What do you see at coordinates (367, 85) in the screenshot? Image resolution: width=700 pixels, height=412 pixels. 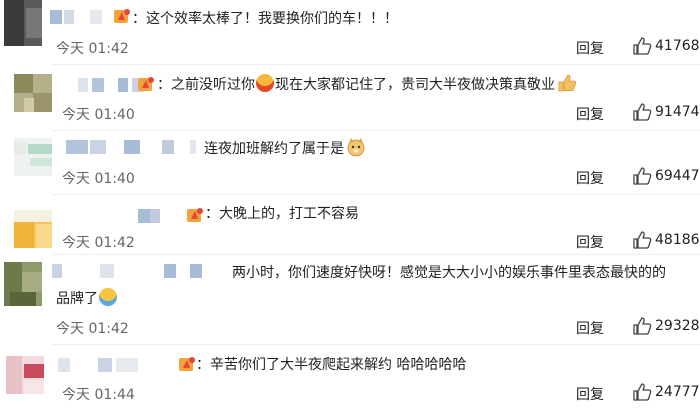 I see `comment-text: ：之前没听过你 现在大家都记住了，贵司大半夜做决策真敬业` at bounding box center [367, 85].